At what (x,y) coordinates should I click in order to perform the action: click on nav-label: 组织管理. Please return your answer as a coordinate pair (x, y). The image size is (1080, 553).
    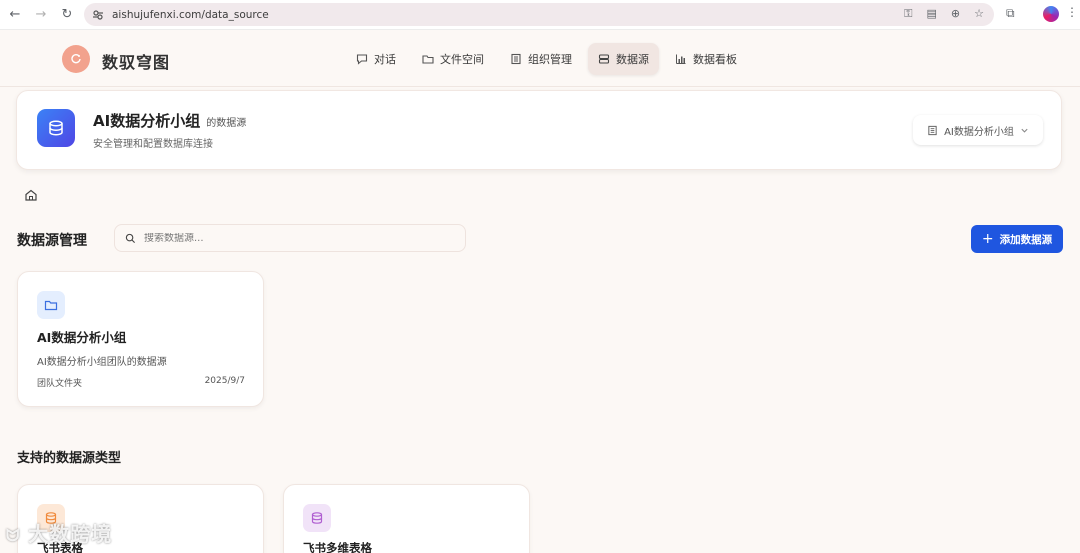
    Looking at the image, I should click on (550, 59).